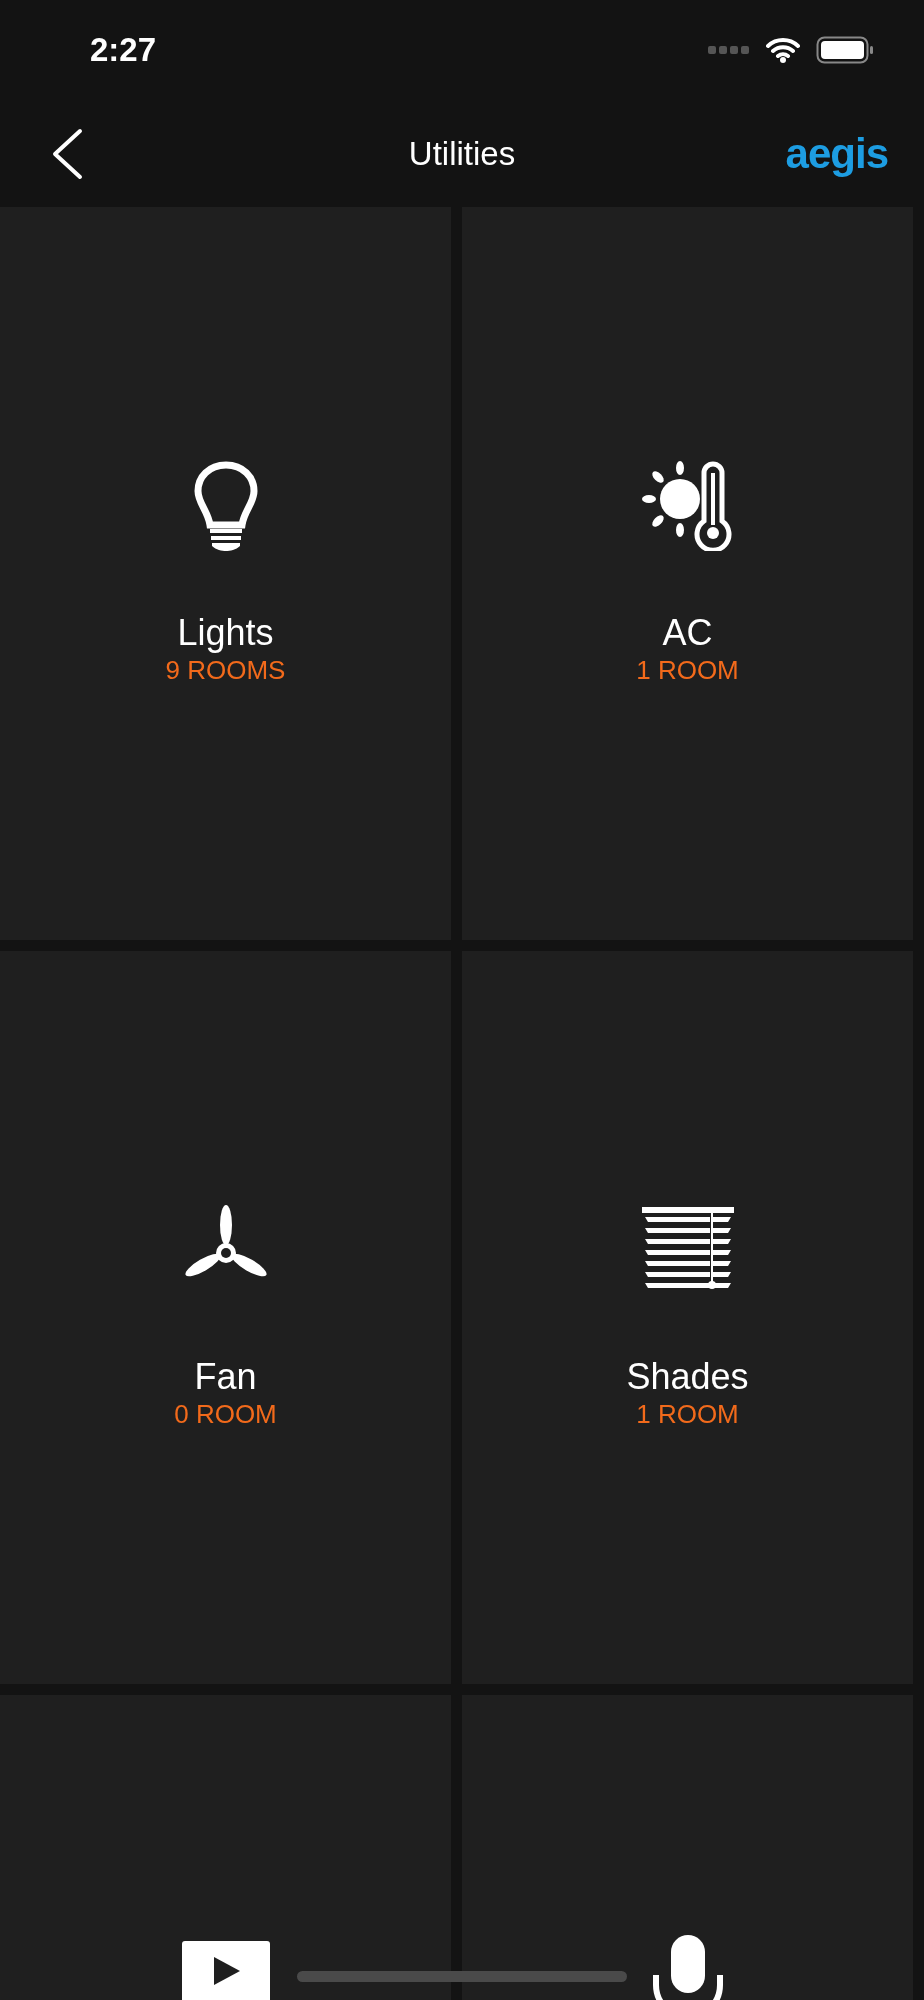 This screenshot has height=2000, width=924. Describe the element at coordinates (123, 50) in the screenshot. I see `clock-time: 2:27` at that location.